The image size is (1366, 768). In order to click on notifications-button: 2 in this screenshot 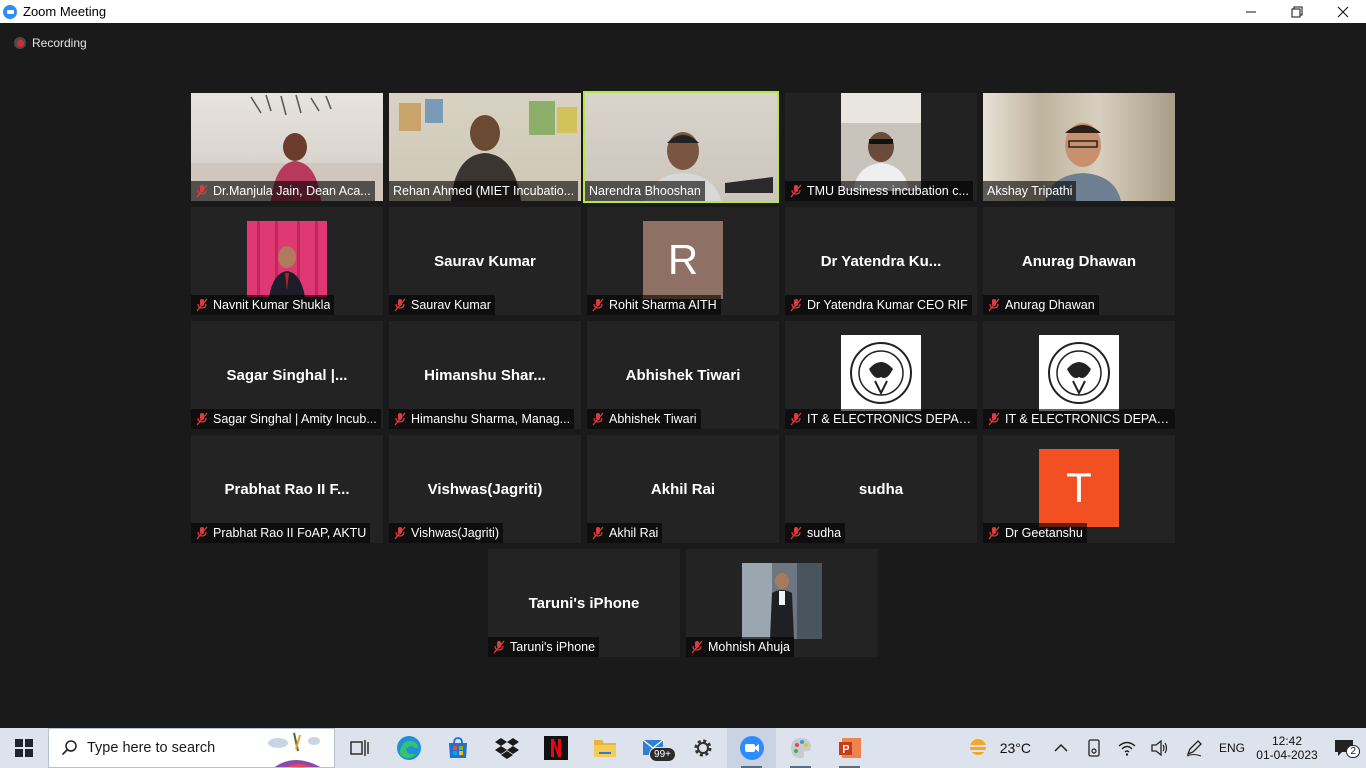, I will do `click(1344, 748)`.